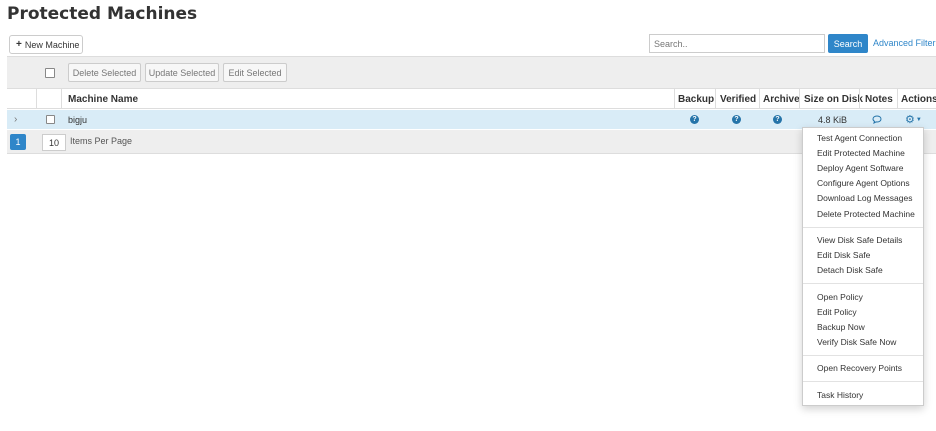 This screenshot has height=431, width=936. What do you see at coordinates (777, 119) in the screenshot?
I see `archive-status-icon: ?` at bounding box center [777, 119].